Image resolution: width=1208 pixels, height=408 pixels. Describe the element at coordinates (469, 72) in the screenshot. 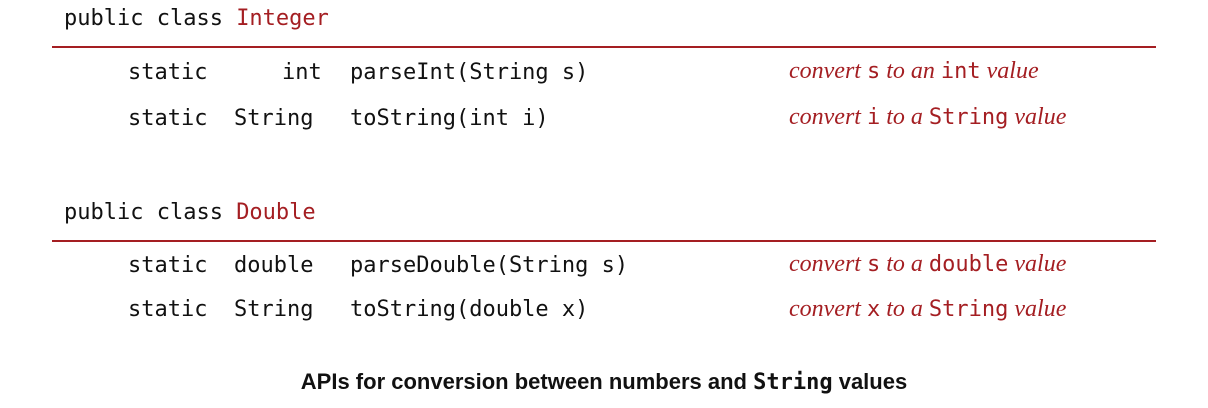

I see `integer-method-1-signature: parseInt(String s)` at that location.